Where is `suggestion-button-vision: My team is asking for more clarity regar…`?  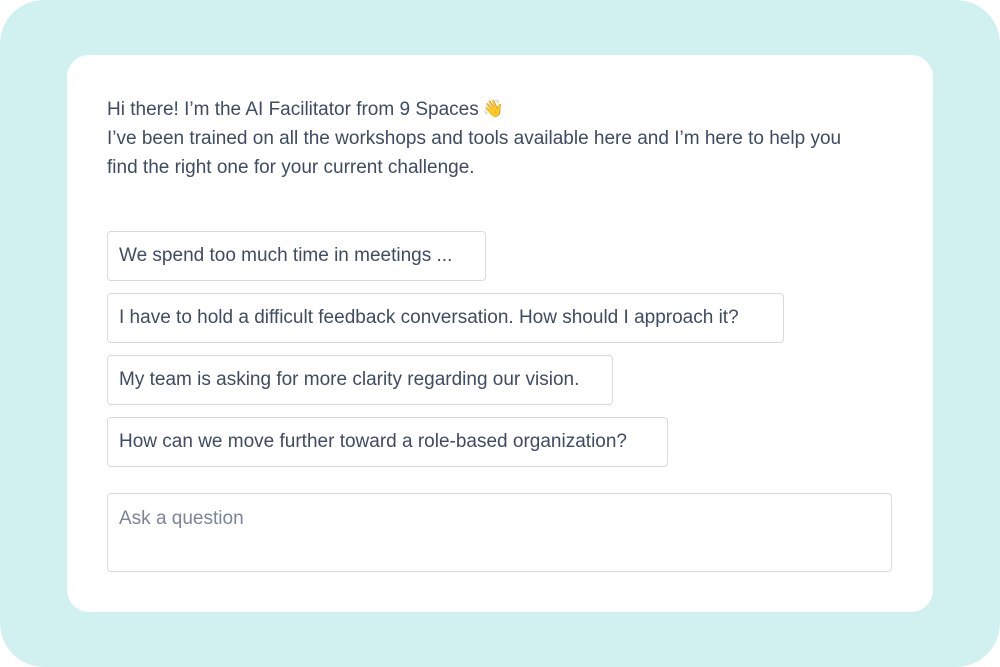
suggestion-button-vision: My team is asking for more clarity regar… is located at coordinates (360, 380).